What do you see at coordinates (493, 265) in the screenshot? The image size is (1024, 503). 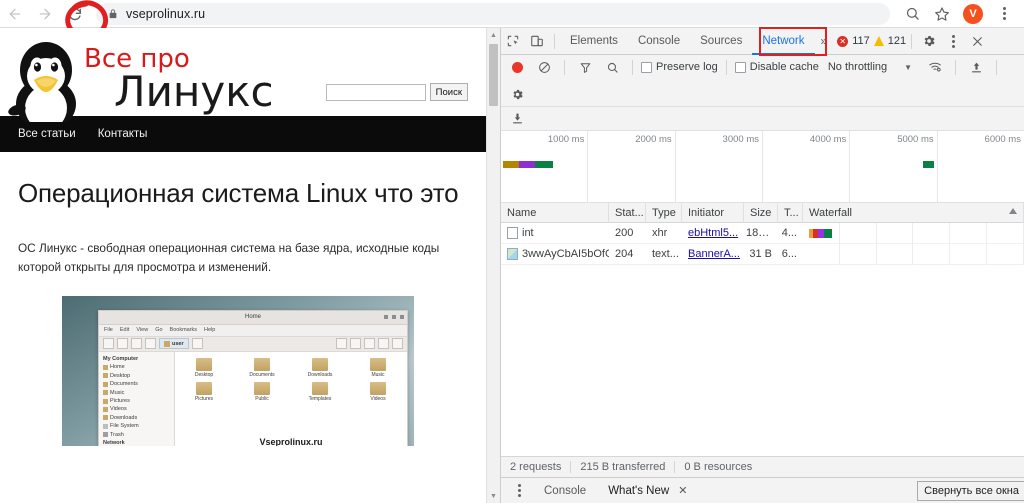 I see `page-scrollbar: ▲ ▼` at bounding box center [493, 265].